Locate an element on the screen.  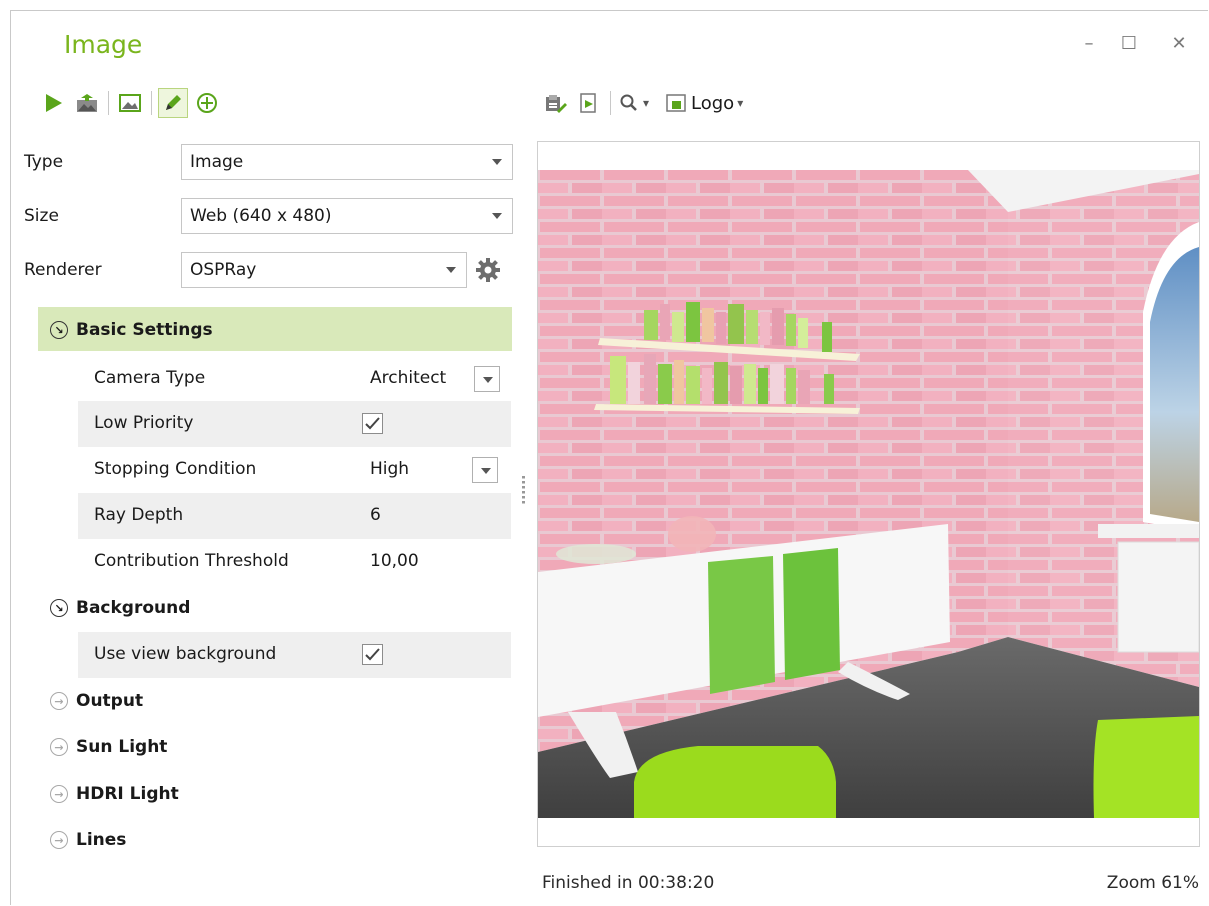
maximize-button: ☐ is located at coordinates (1129, 44).